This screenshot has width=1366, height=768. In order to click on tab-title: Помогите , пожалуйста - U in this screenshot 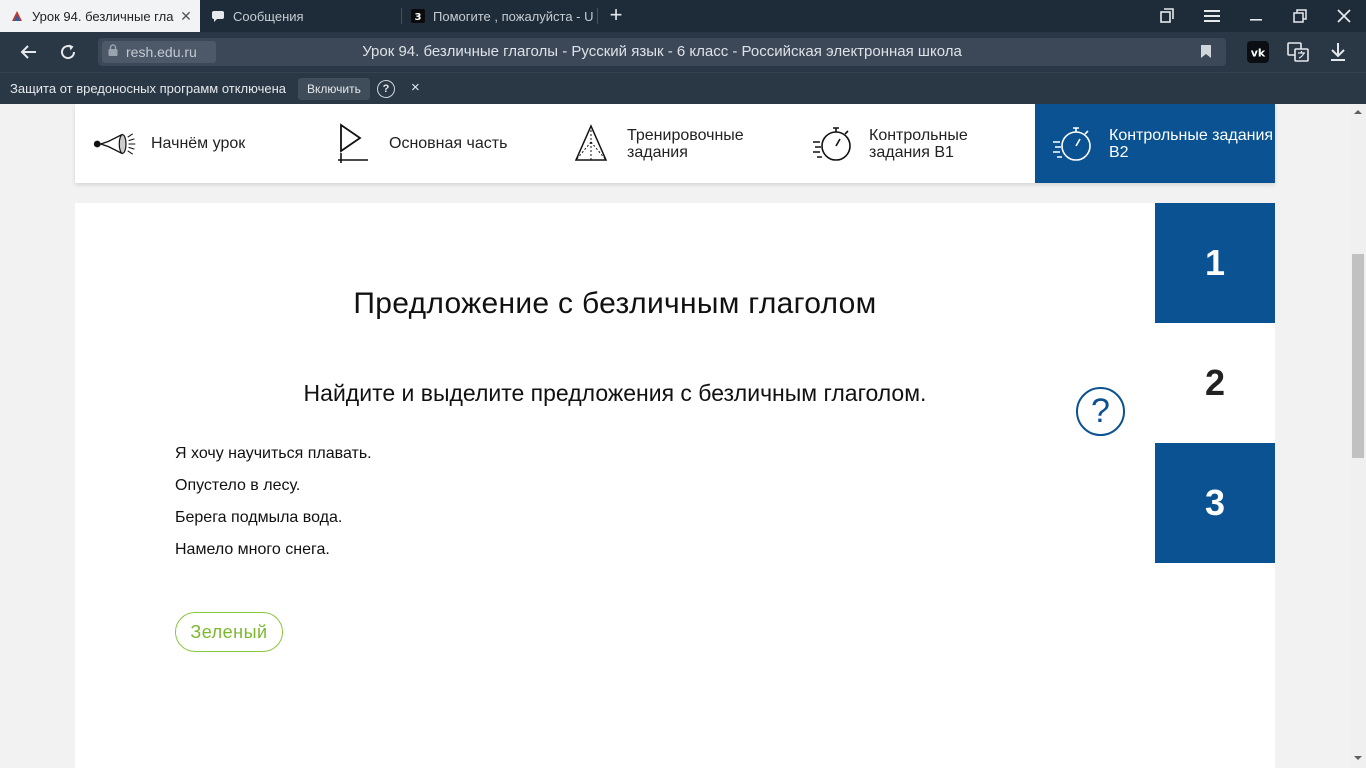, I will do `click(513, 16)`.